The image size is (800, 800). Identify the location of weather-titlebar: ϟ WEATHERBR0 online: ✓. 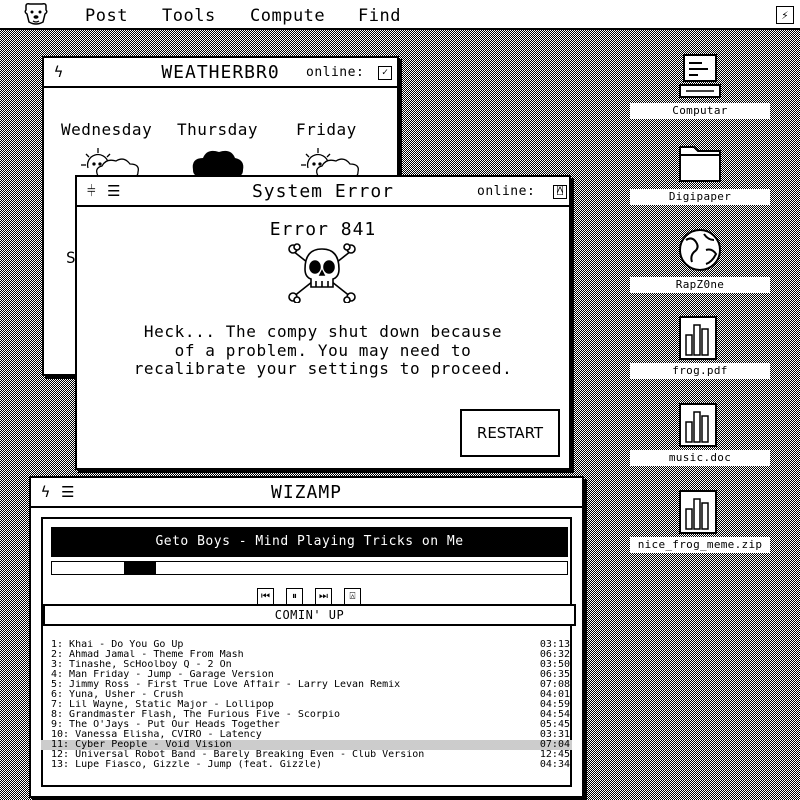
(220, 73).